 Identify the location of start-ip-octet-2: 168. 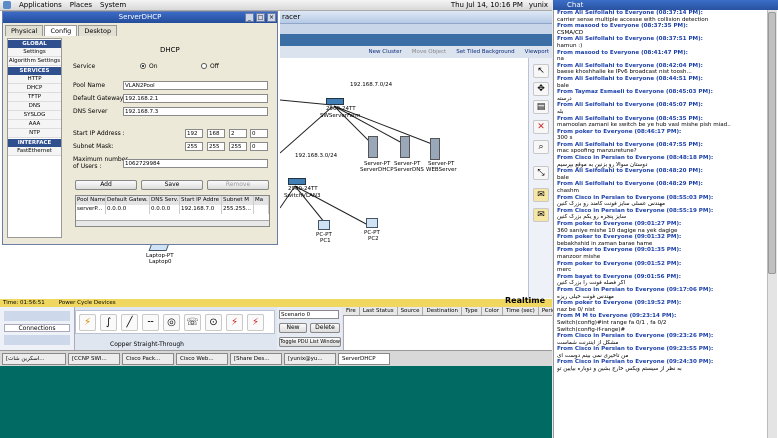
(216, 133).